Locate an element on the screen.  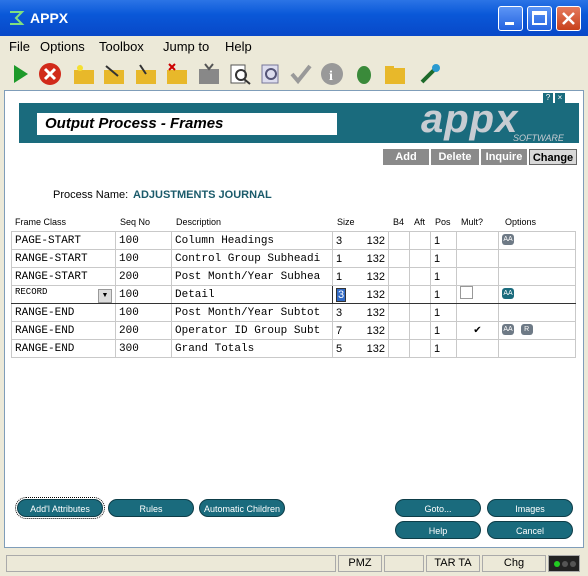
automatic-children-button: Automatic Children is located at coordinates (242, 508).